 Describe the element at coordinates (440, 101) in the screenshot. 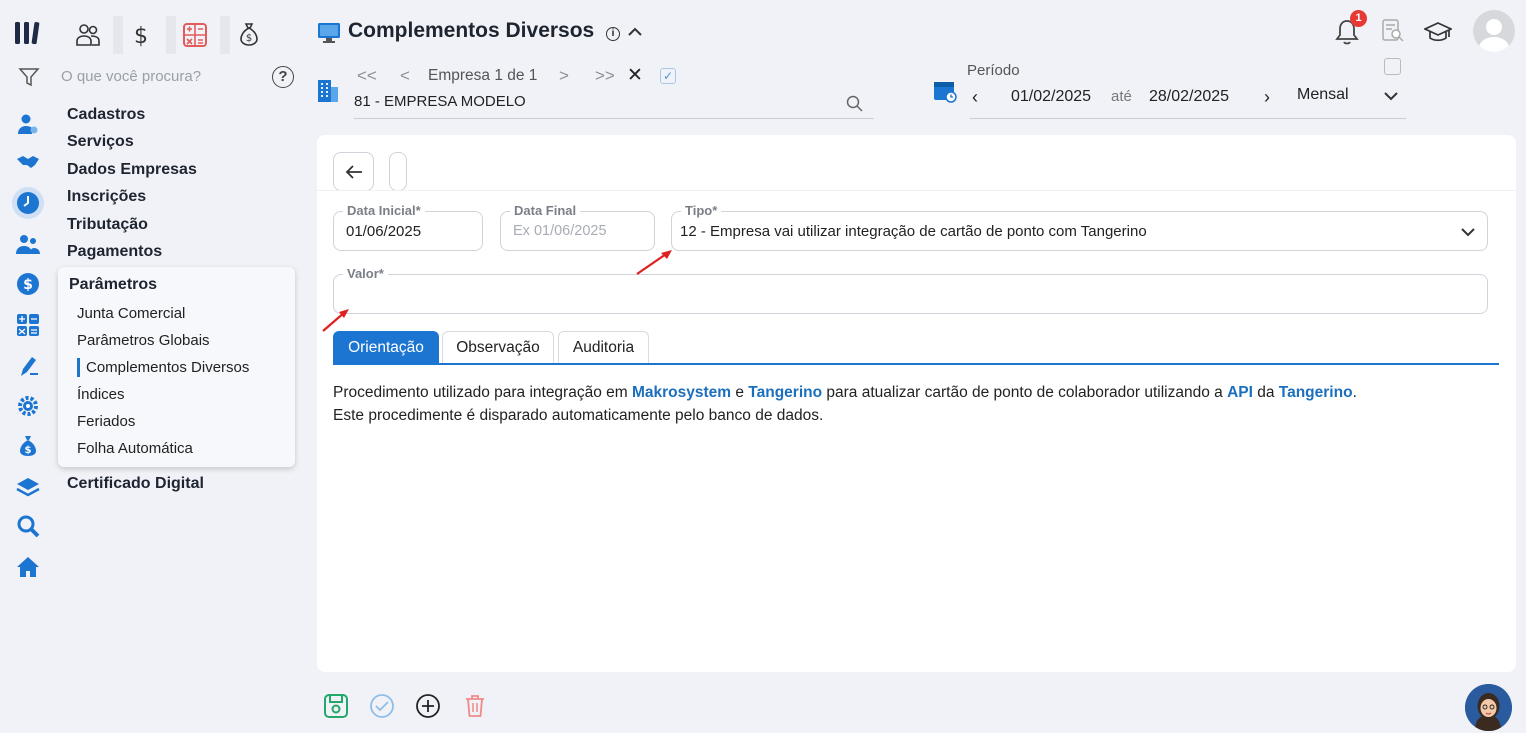

I see `empresa-field: 81 - EMPRESA MODELO` at that location.